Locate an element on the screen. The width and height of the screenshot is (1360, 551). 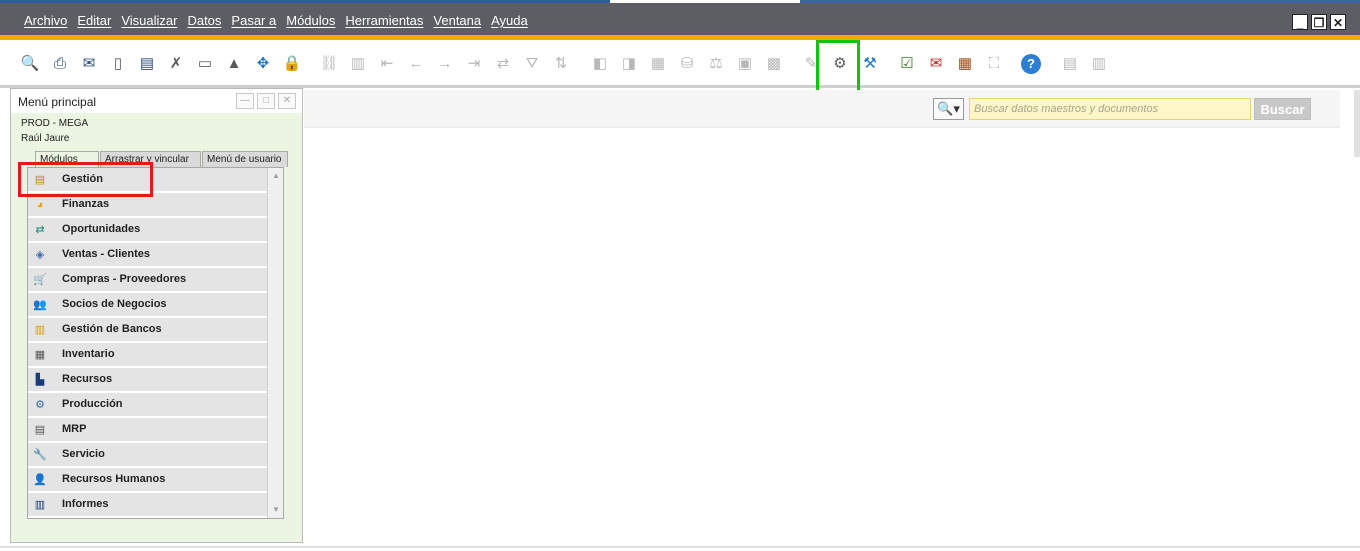
module-item-recursos: ▙ Recursos is located at coordinates (147, 380).